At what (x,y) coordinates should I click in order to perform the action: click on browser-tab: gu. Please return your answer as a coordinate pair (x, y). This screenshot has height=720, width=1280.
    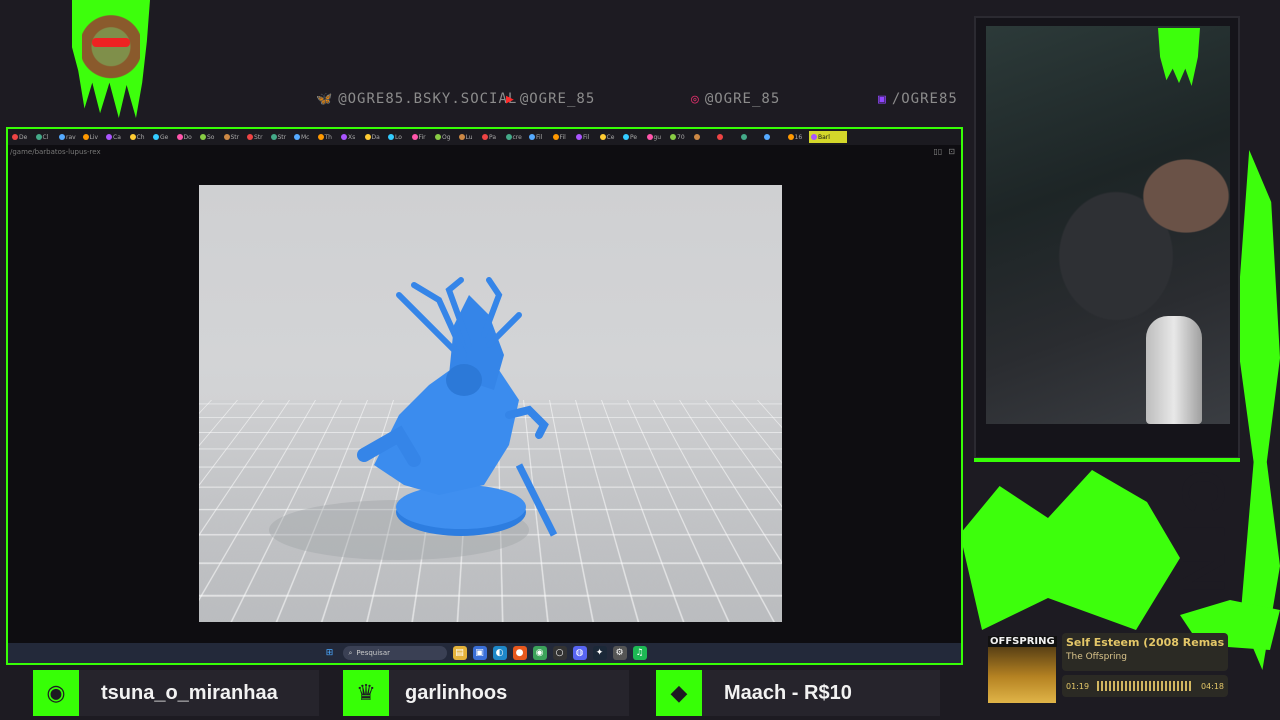
    Looking at the image, I should click on (656, 137).